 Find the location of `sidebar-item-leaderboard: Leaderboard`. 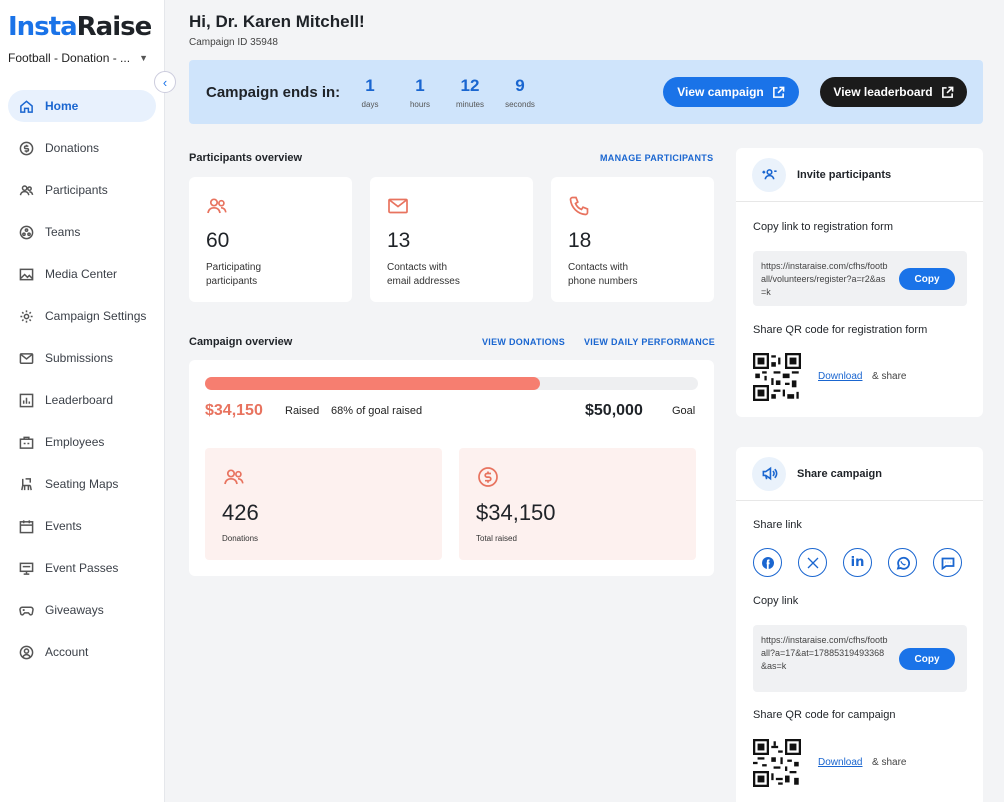

sidebar-item-leaderboard: Leaderboard is located at coordinates (82, 400).